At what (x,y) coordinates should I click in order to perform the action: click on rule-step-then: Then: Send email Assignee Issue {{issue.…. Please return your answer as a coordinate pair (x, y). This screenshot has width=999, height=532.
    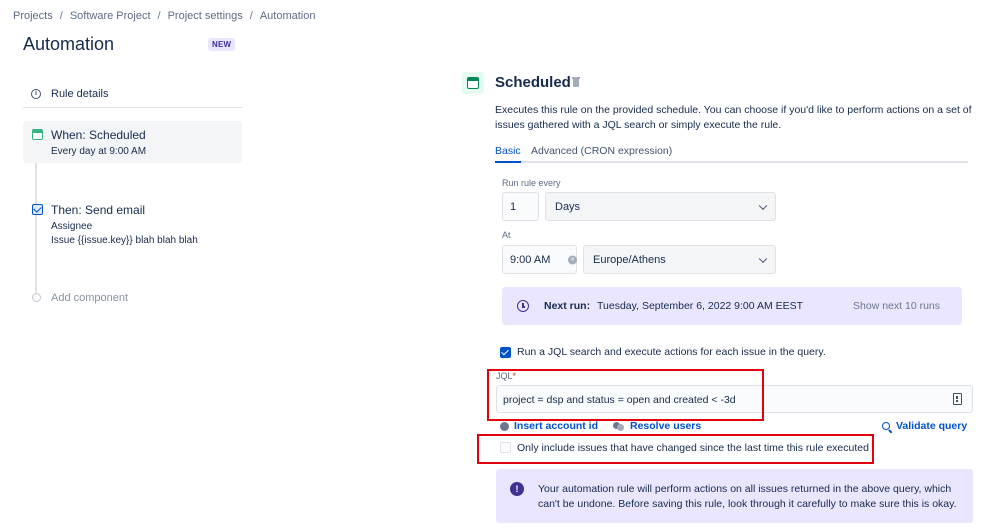
    Looking at the image, I should click on (132, 224).